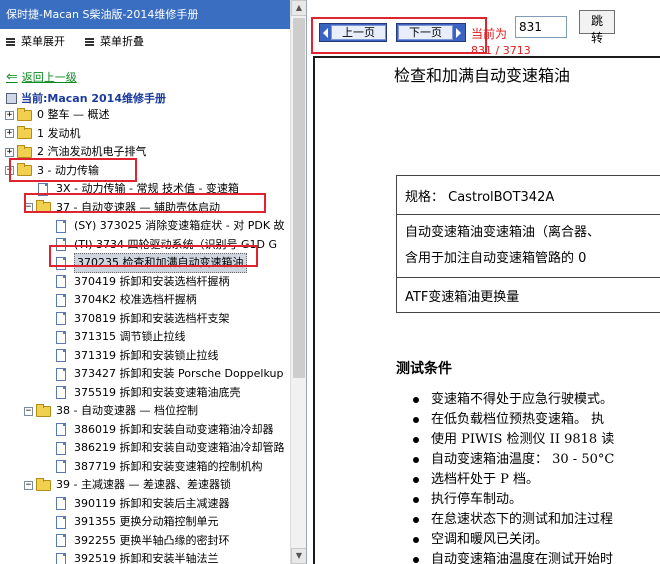  I want to click on current-location-label: 当前:Macan 2014维修手册, so click(93, 98).